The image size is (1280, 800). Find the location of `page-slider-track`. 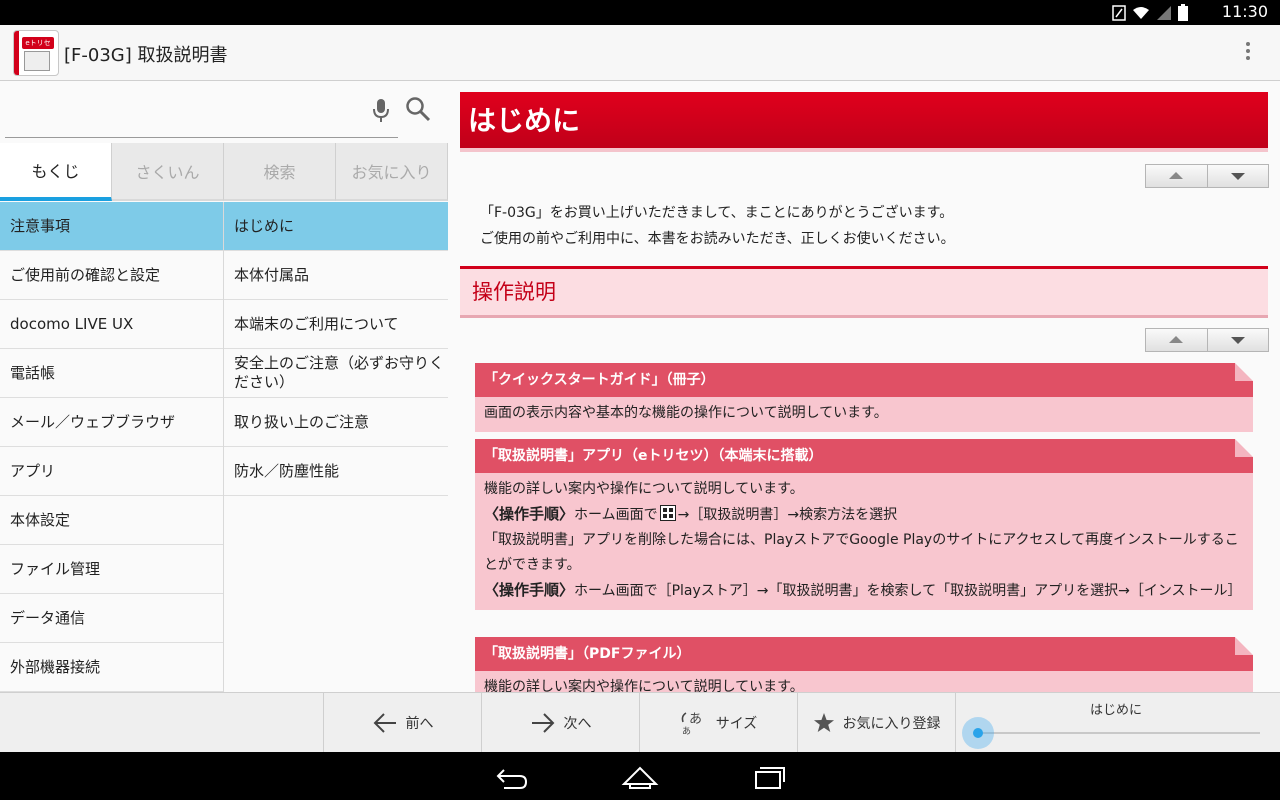

page-slider-track is located at coordinates (1119, 733).